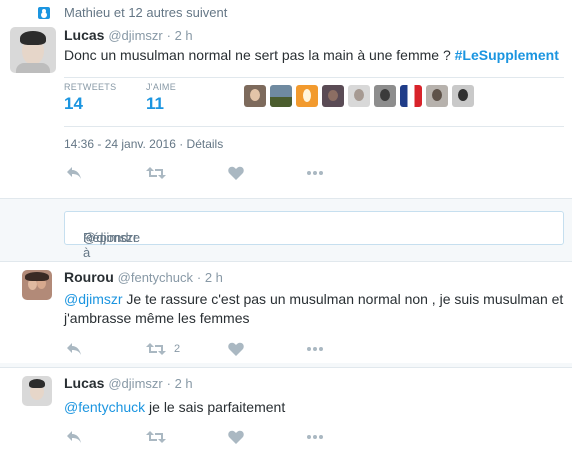 The height and width of the screenshot is (453, 572). Describe the element at coordinates (104, 407) in the screenshot. I see `mention-link: @fentychuck` at that location.